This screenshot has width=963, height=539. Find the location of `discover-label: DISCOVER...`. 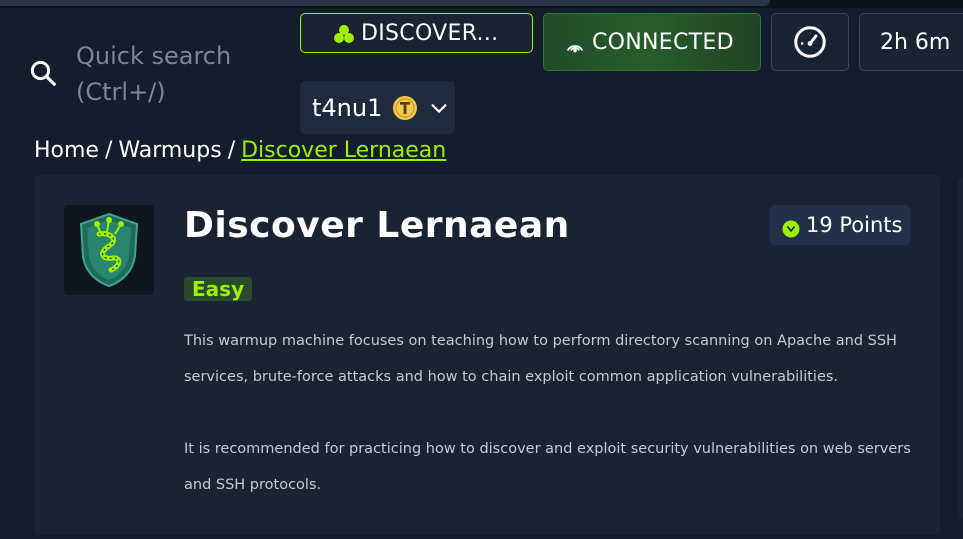

discover-label: DISCOVER... is located at coordinates (430, 33).